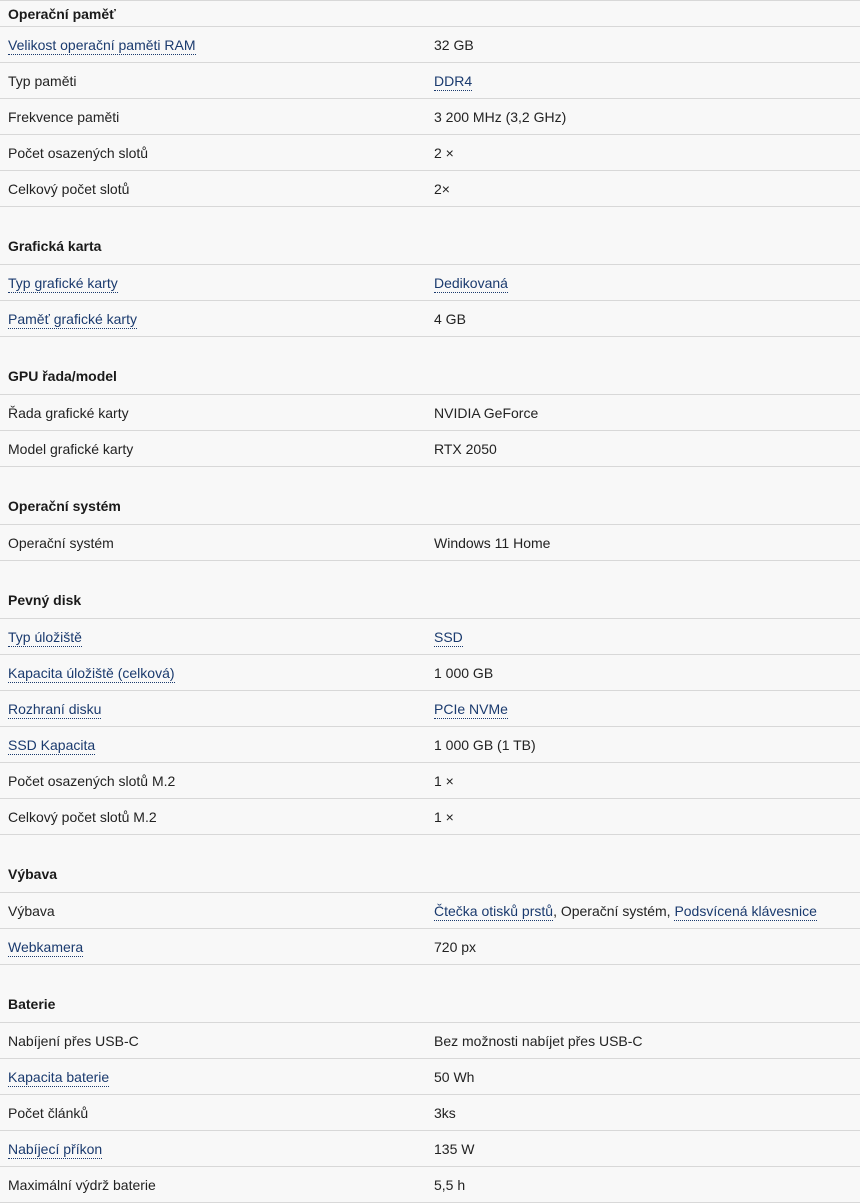 Image resolution: width=860 pixels, height=1203 pixels. Describe the element at coordinates (430, 590) in the screenshot. I see `section-title: Pevný disk` at that location.